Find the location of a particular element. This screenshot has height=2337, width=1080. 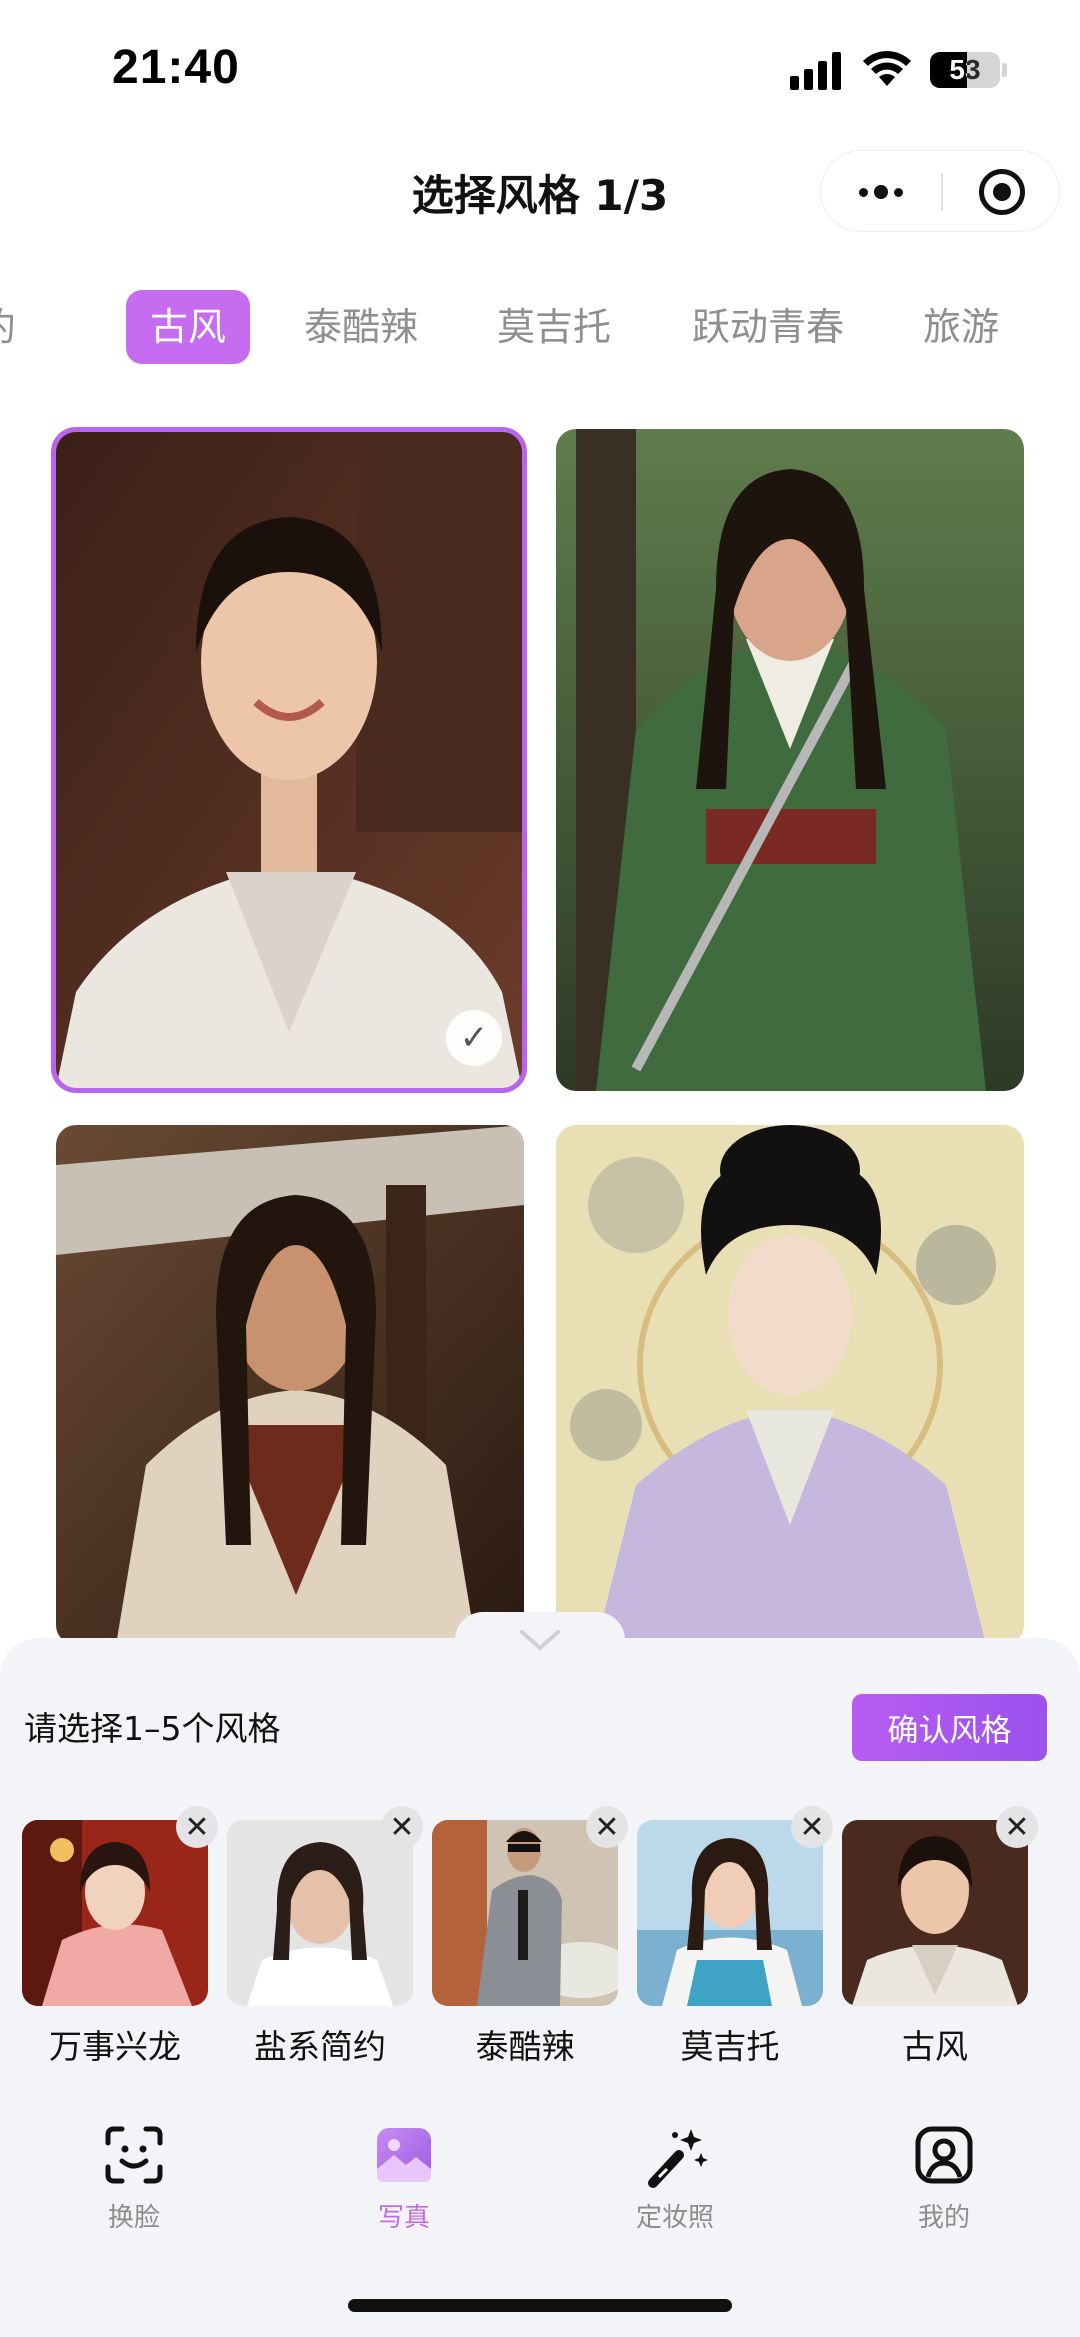

battery-icon: 53 is located at coordinates (965, 70).